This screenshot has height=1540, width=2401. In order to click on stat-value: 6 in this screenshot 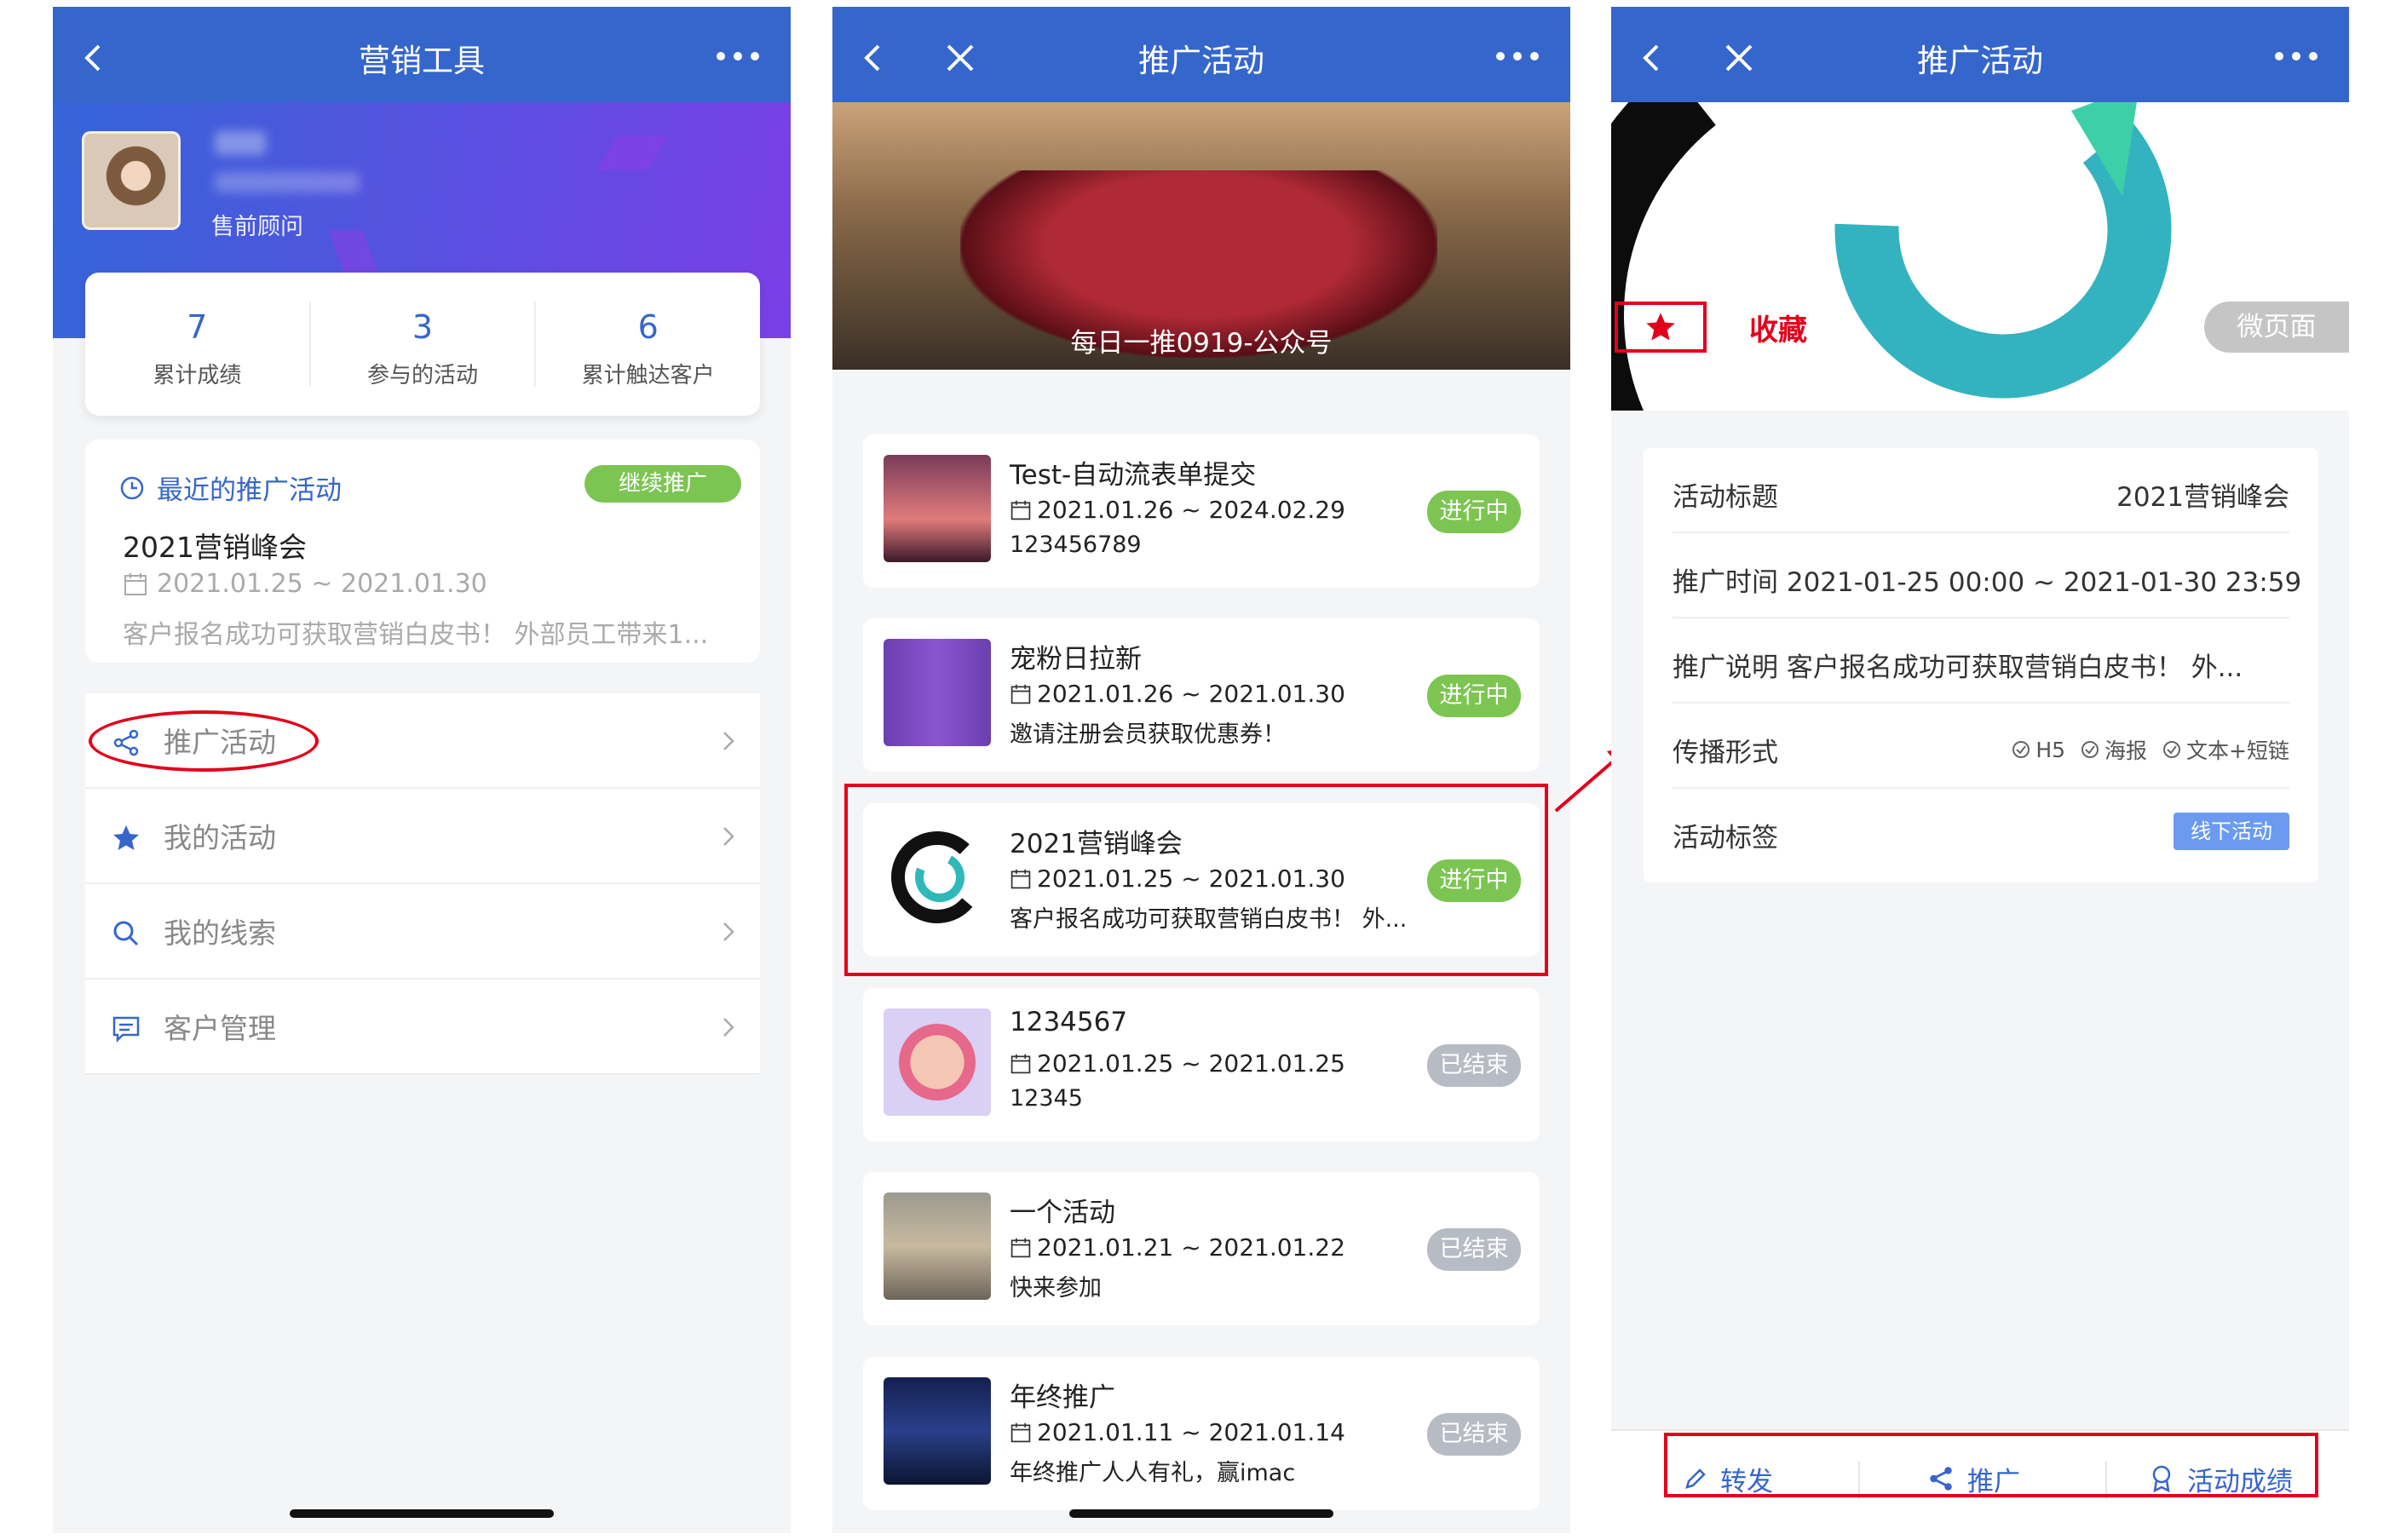, I will do `click(648, 327)`.